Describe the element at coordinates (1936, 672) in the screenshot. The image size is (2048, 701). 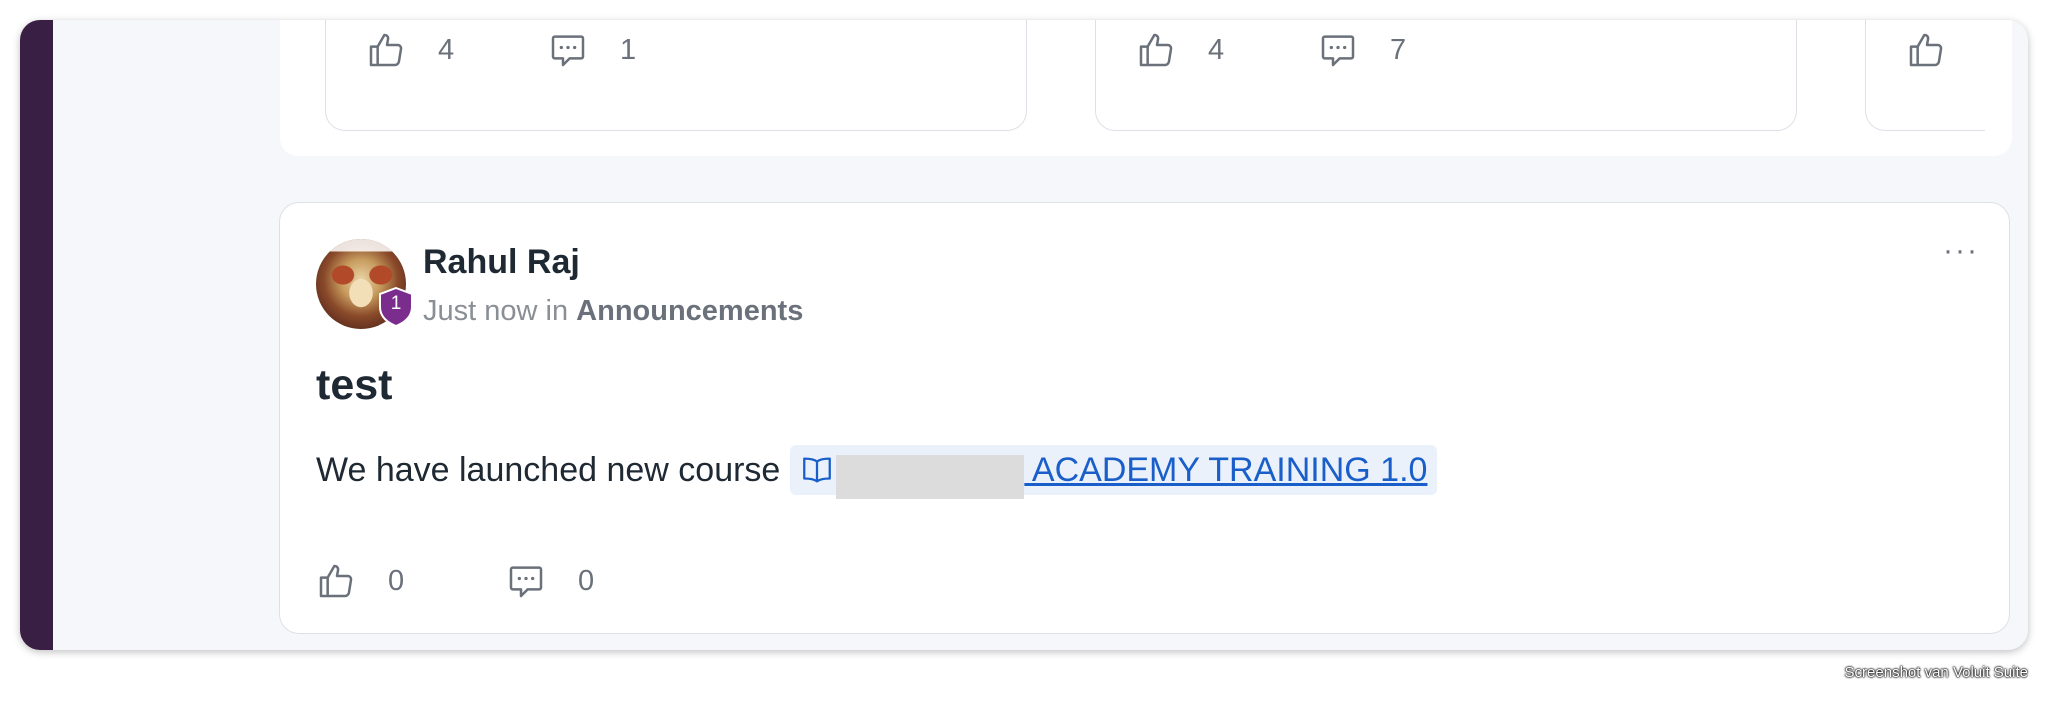
I see `screenshot-watermark: Screenshot van Voluit Suite` at that location.